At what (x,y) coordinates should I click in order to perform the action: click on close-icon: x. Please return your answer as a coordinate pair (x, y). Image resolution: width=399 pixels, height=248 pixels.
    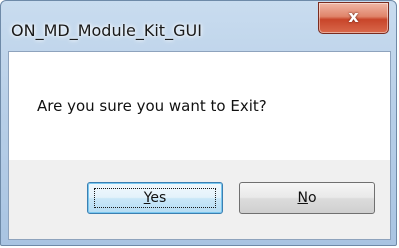
    Looking at the image, I should click on (353, 16).